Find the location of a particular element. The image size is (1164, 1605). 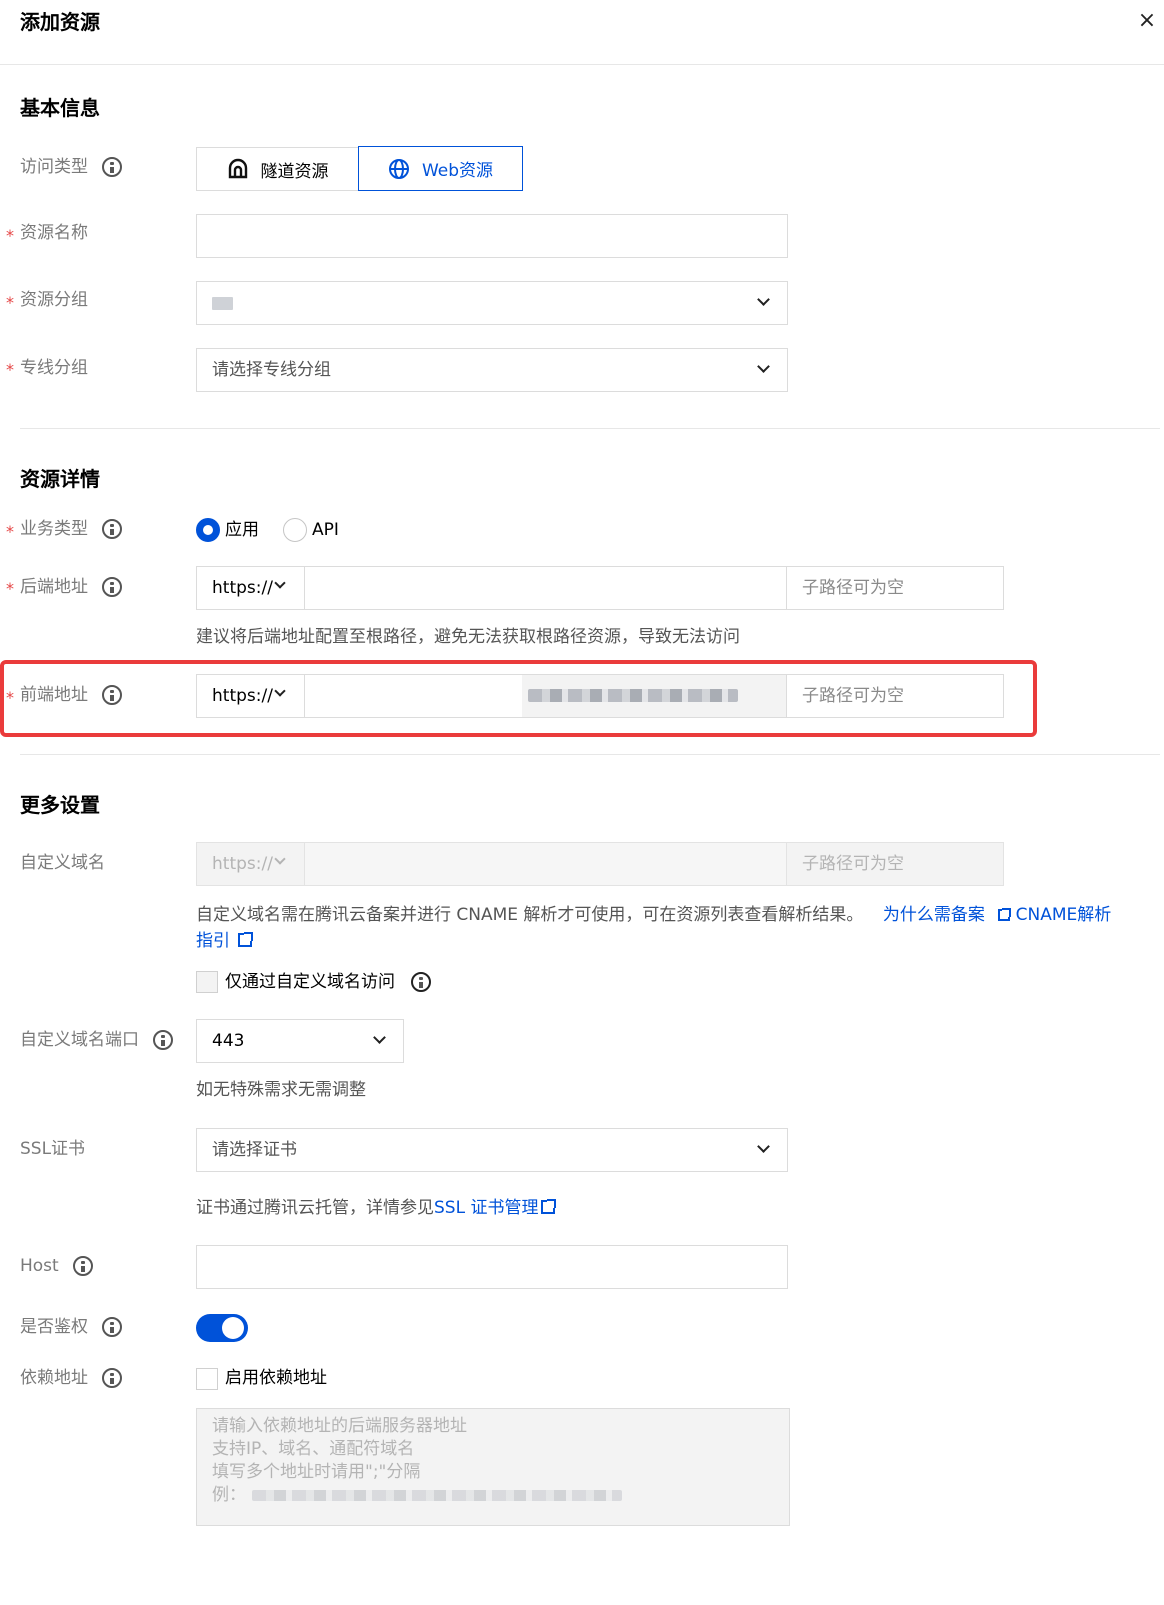

host-input is located at coordinates (492, 1267).